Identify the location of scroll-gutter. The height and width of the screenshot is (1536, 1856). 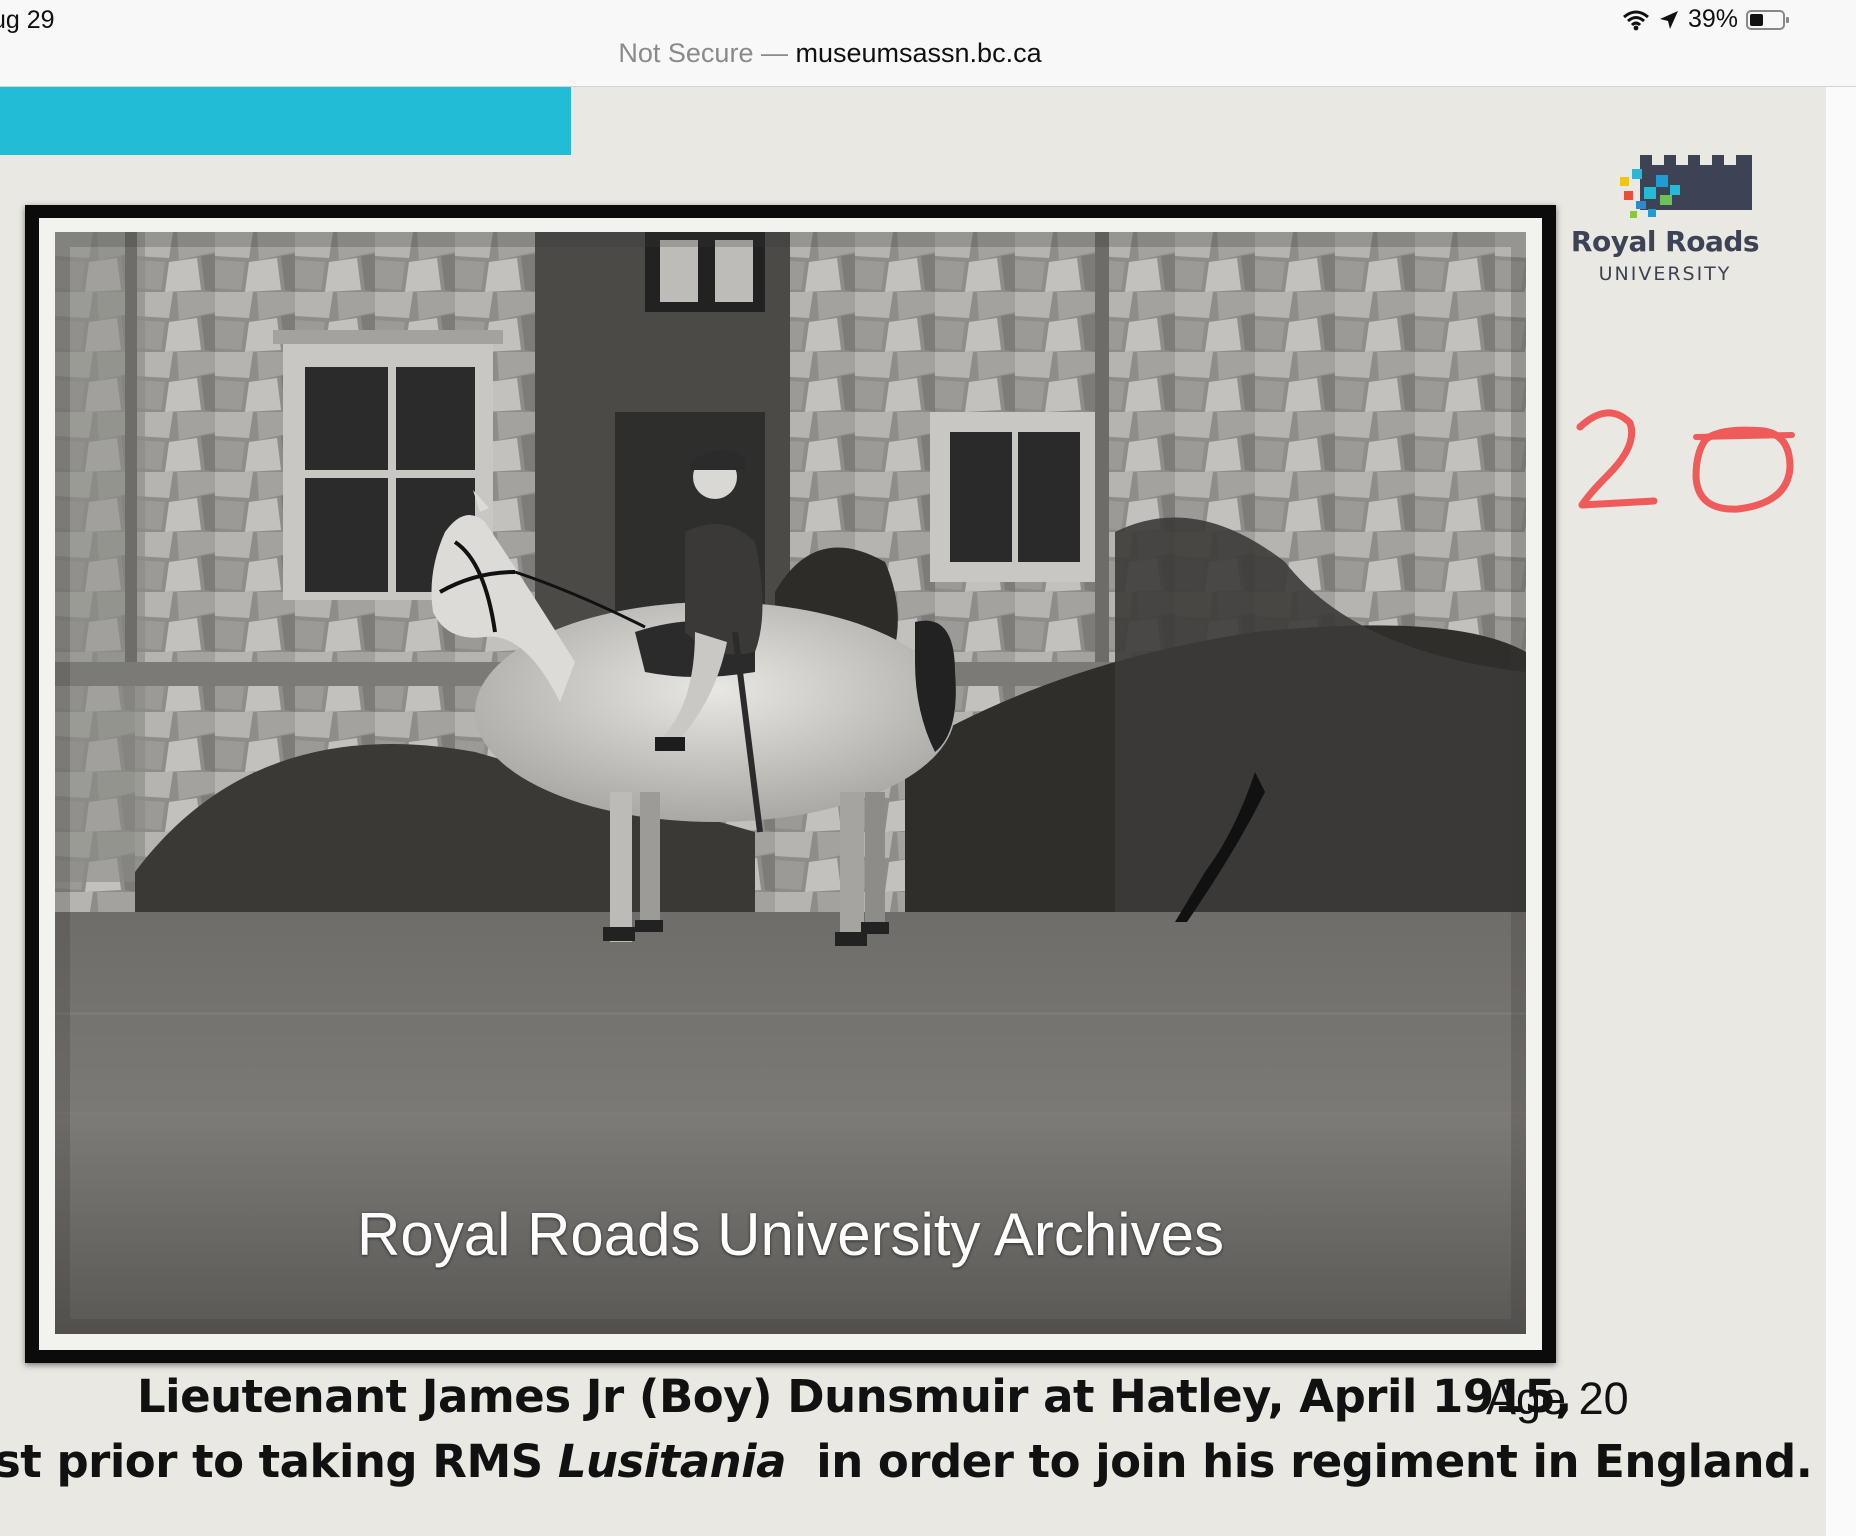
(1839, 811).